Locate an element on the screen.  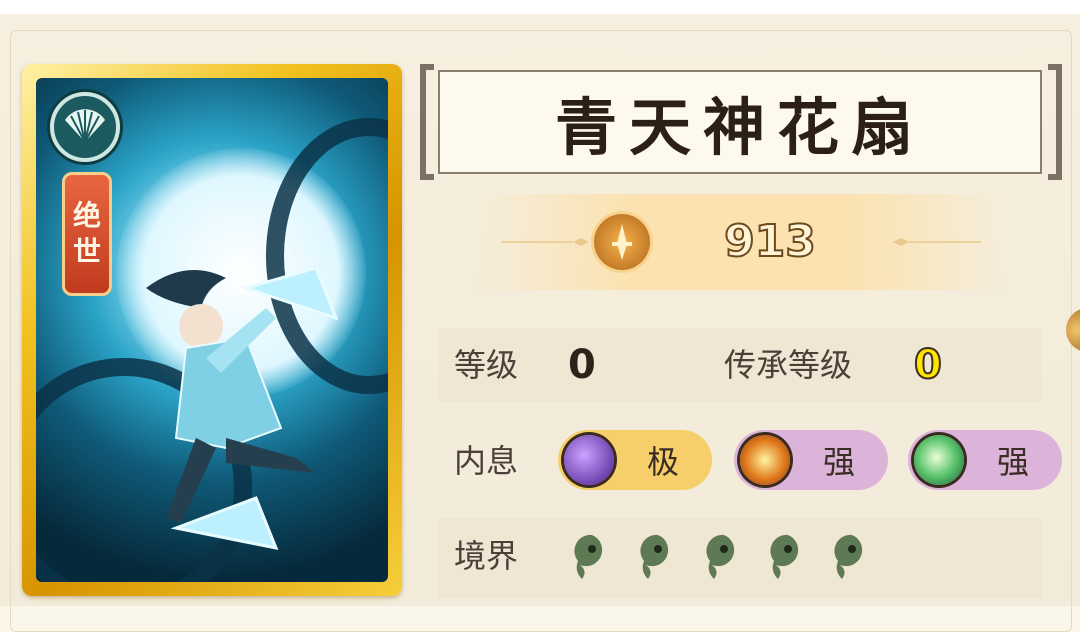
inherit-level-value: 0 is located at coordinates (928, 365).